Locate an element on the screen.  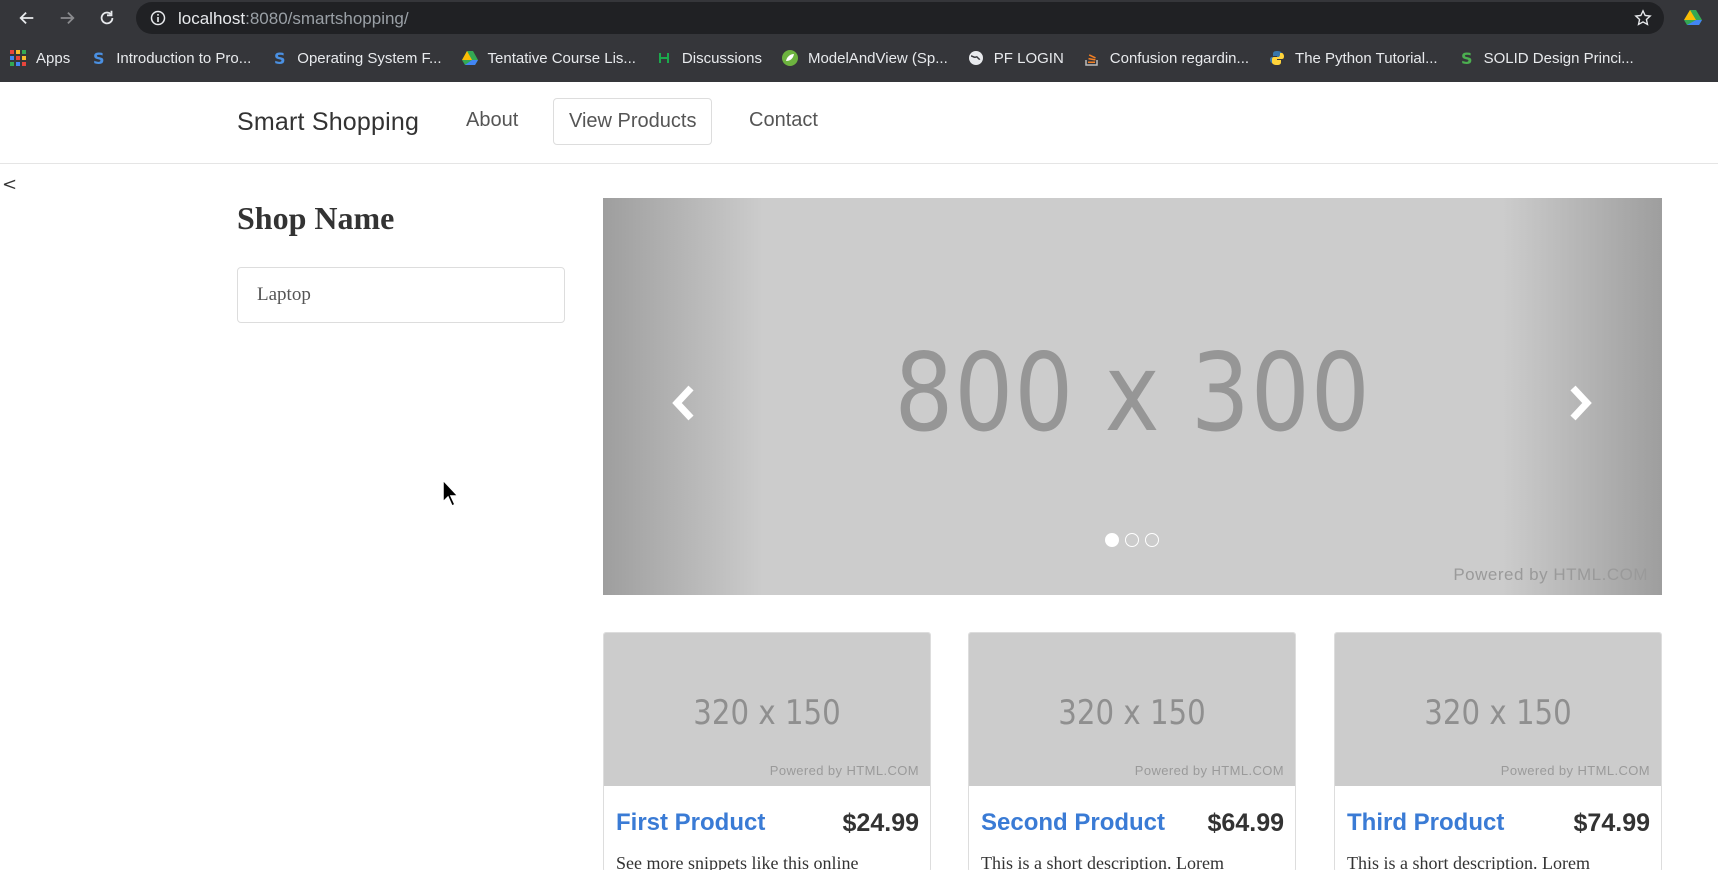
carousel-placeholder-text: 800 x 300 is located at coordinates (1132, 393).